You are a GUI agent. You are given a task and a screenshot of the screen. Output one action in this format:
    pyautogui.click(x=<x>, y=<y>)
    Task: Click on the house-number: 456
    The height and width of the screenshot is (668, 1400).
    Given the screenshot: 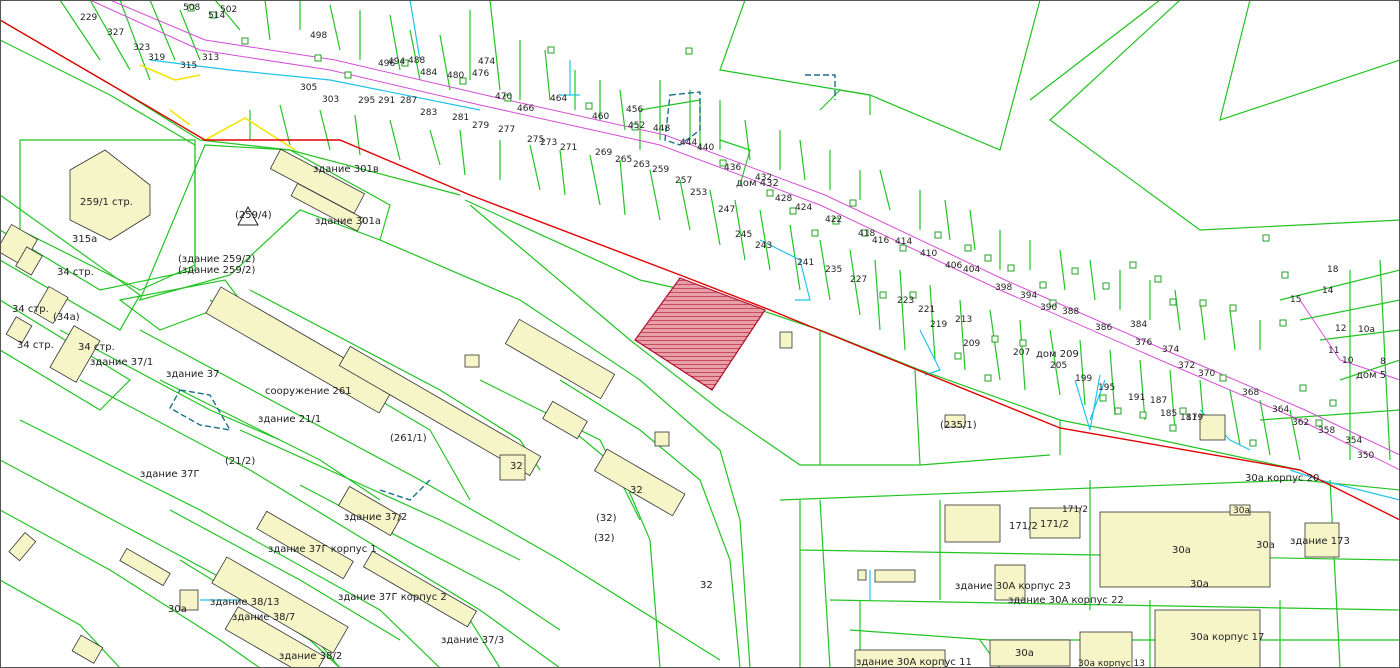 What is the action you would take?
    pyautogui.click(x=634, y=110)
    